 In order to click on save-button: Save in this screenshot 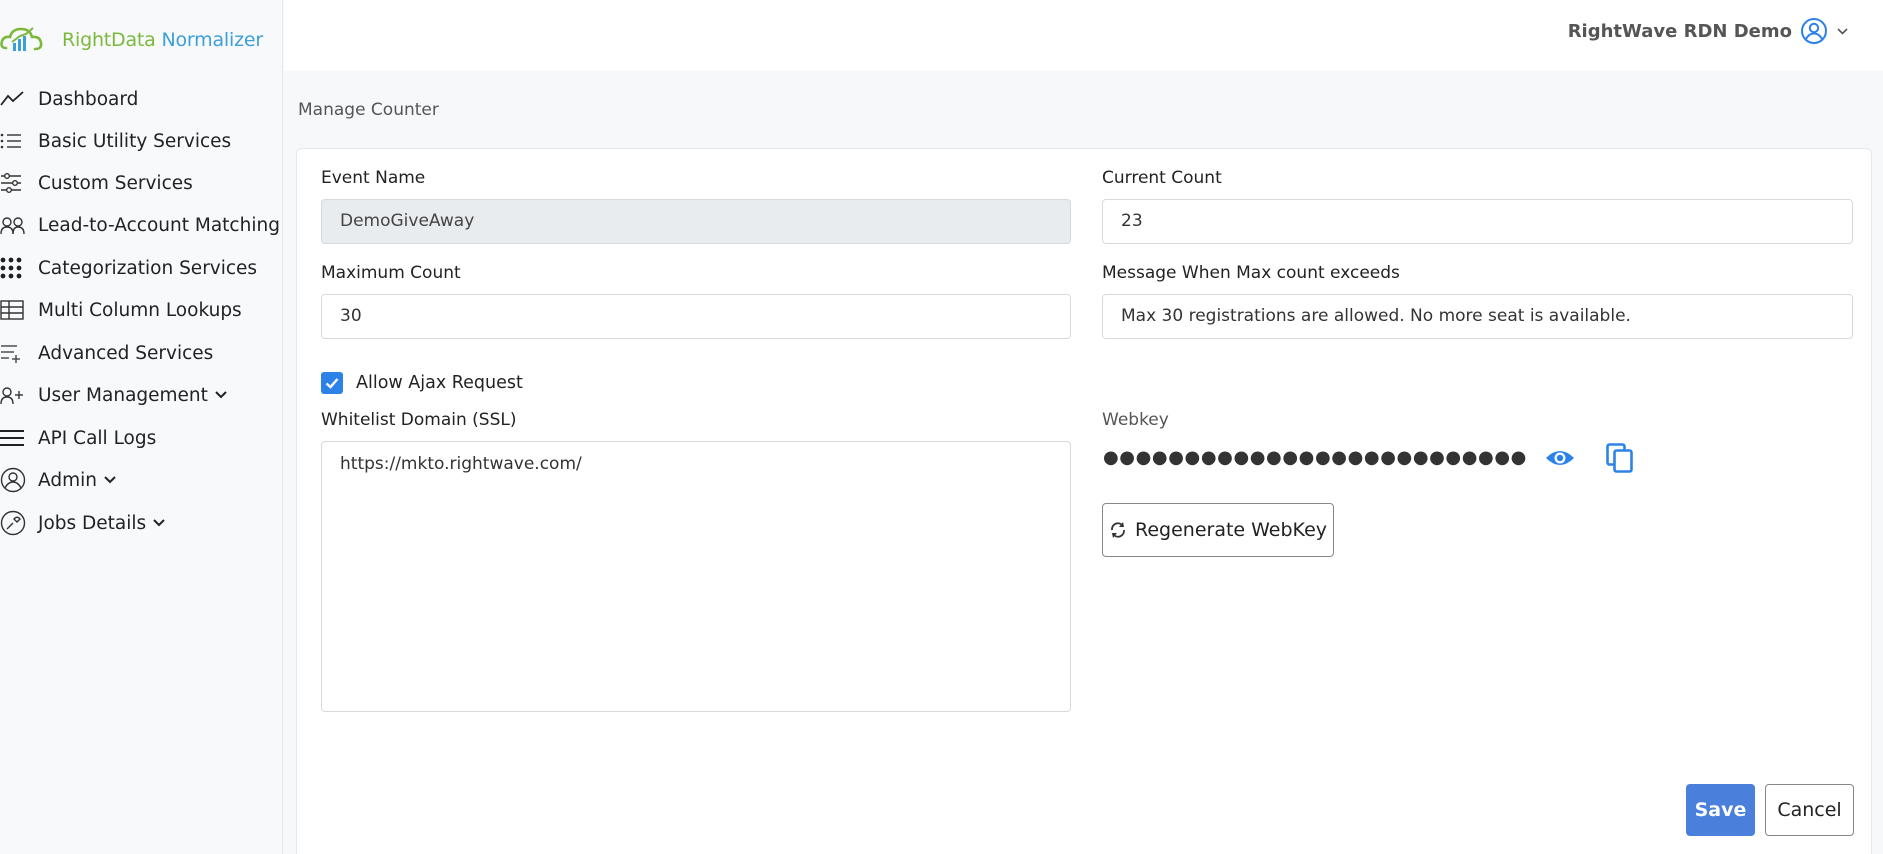, I will do `click(1720, 810)`.